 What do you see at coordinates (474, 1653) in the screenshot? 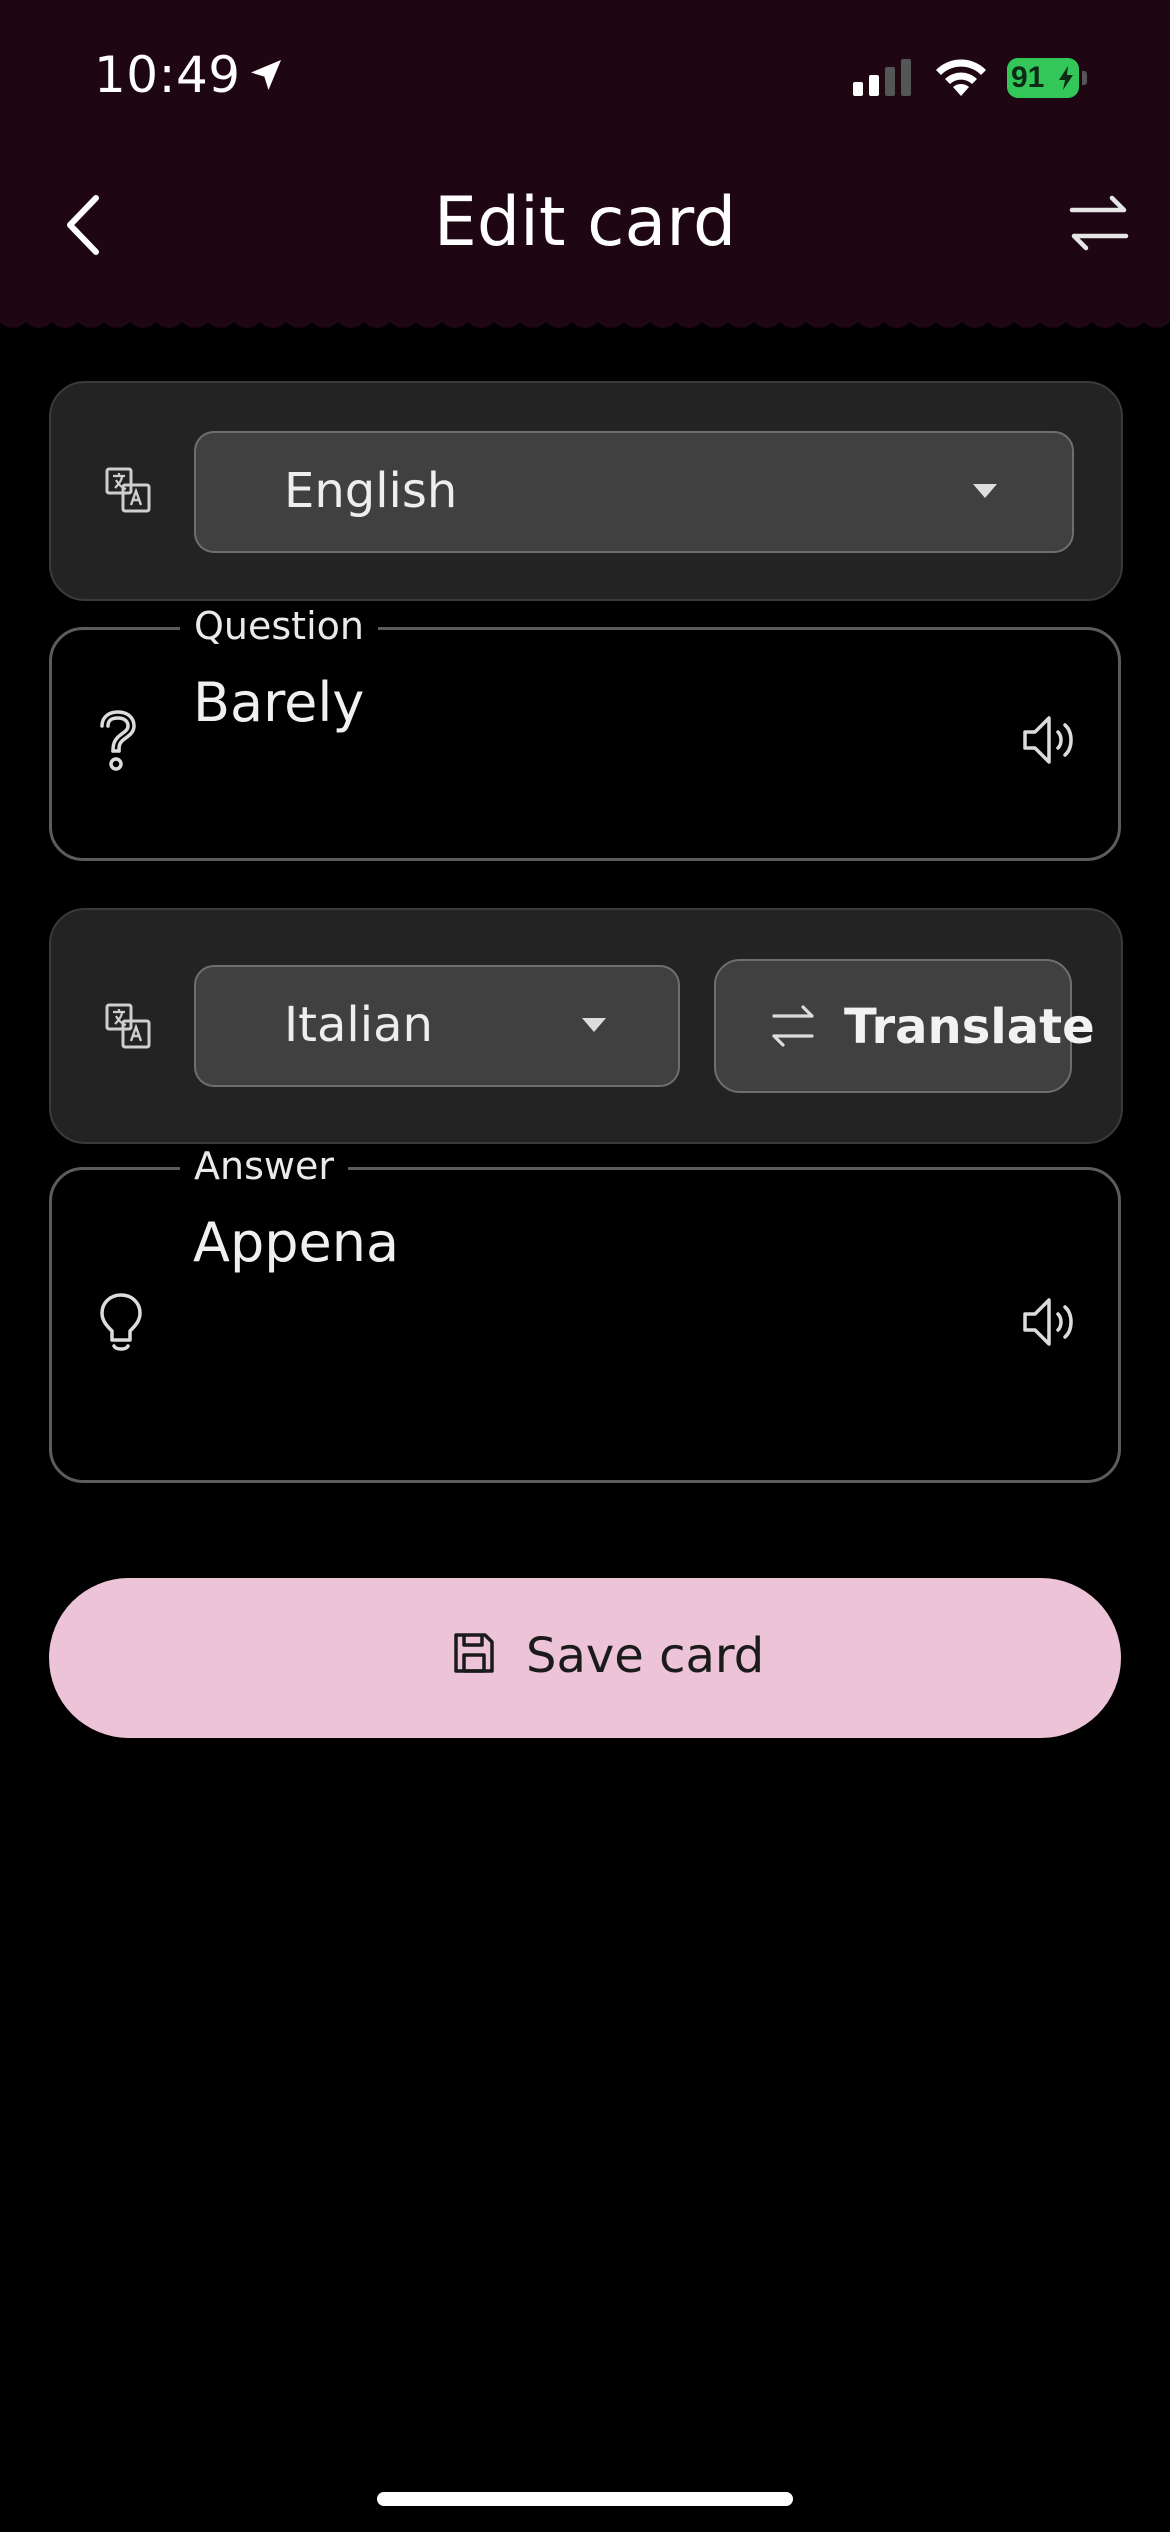
I see `floppy-disk-icon` at bounding box center [474, 1653].